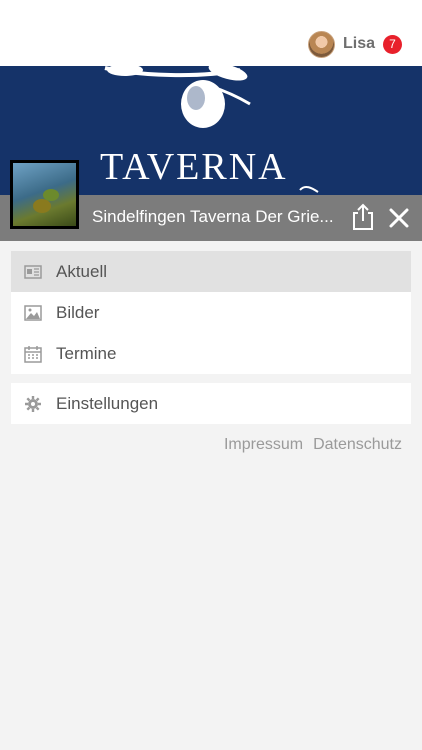 The image size is (422, 750). I want to click on notification-badge: 7, so click(392, 44).